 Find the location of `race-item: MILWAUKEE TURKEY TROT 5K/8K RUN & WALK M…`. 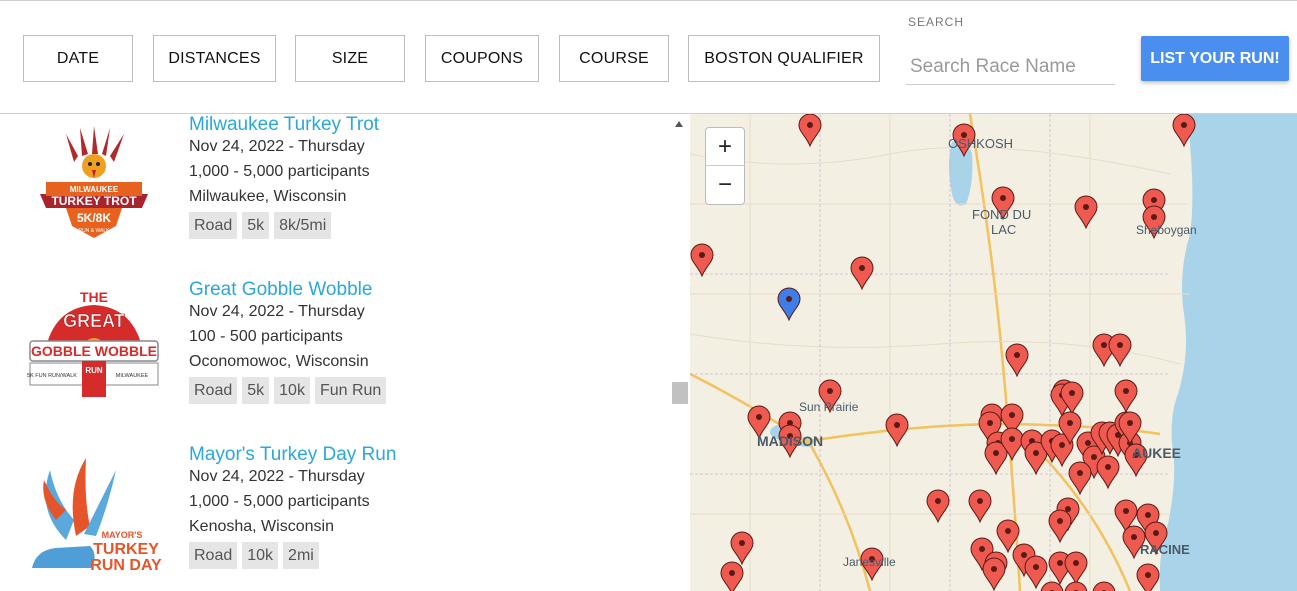

race-item: MILWAUKEE TURKEY TROT 5K/8K RUN & WALK M… is located at coordinates (335, 187).